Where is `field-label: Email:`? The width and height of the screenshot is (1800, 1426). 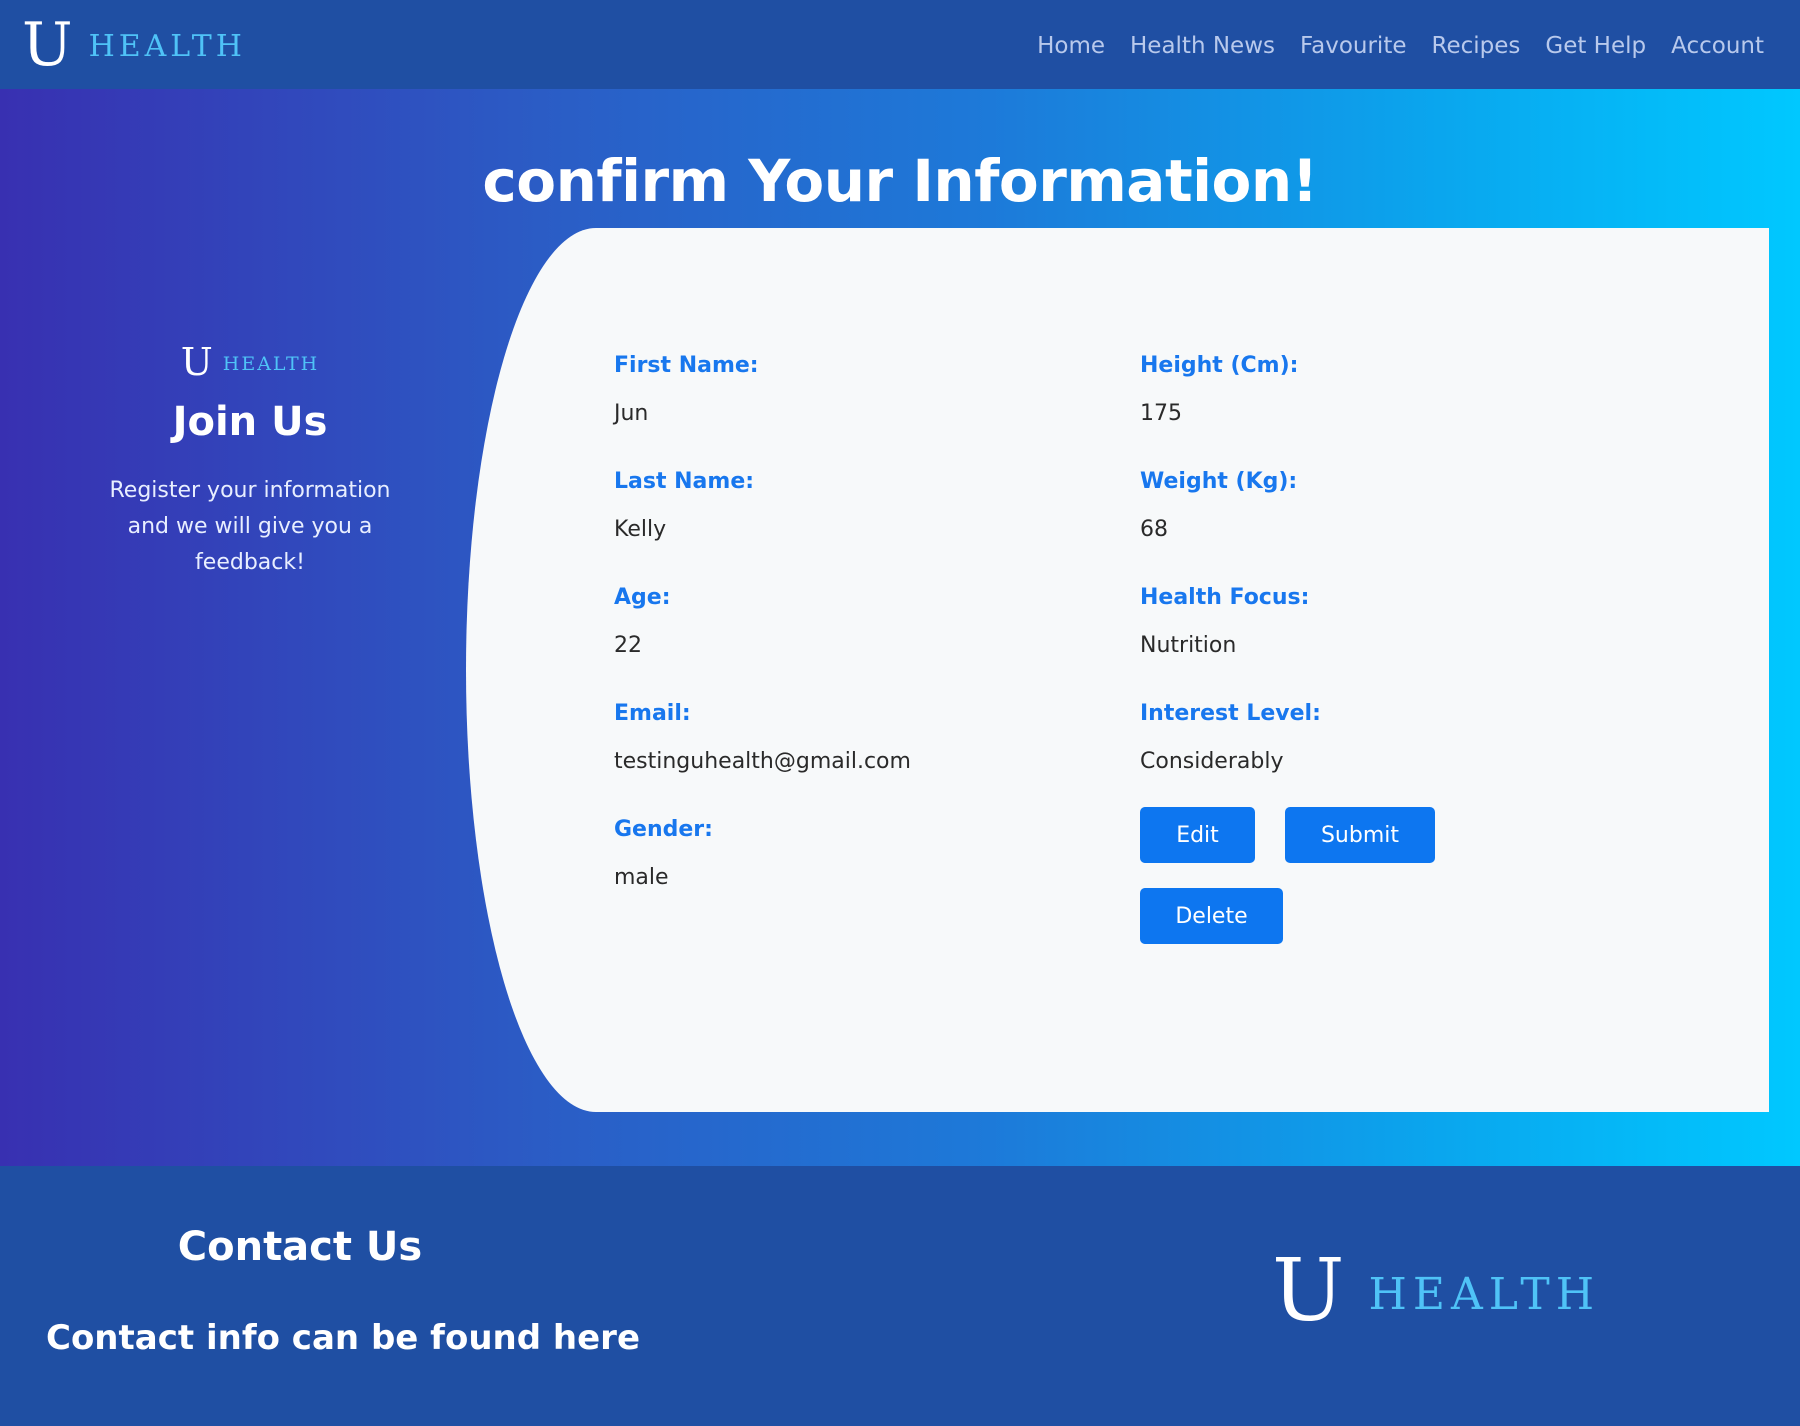 field-label: Email: is located at coordinates (652, 713).